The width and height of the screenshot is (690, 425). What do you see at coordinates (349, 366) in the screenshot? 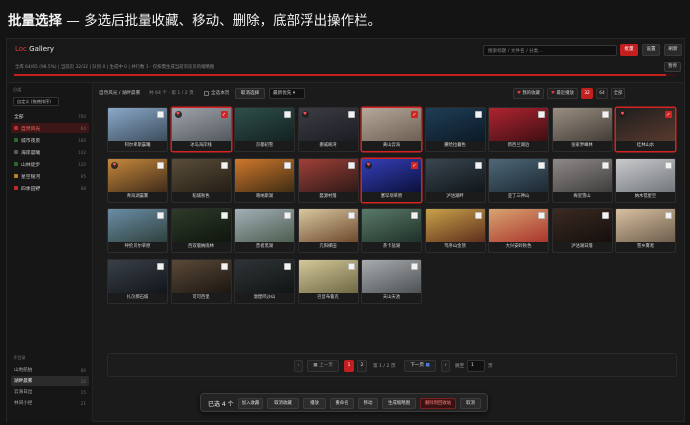
I see `page-1-button: 1` at bounding box center [349, 366].